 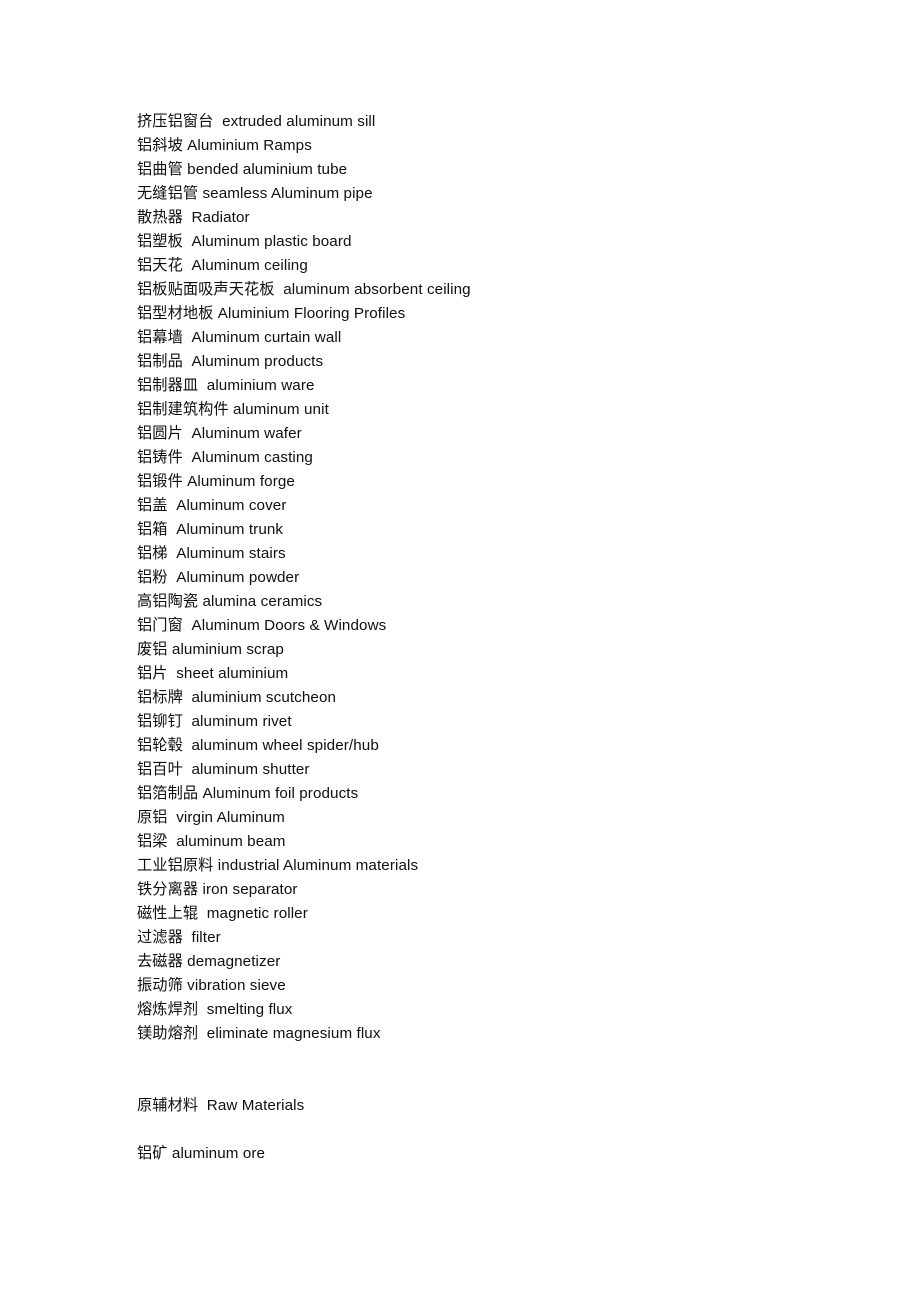 What do you see at coordinates (211, 841) in the screenshot?
I see `glossary-entry: 铝梁 aluminum beam` at bounding box center [211, 841].